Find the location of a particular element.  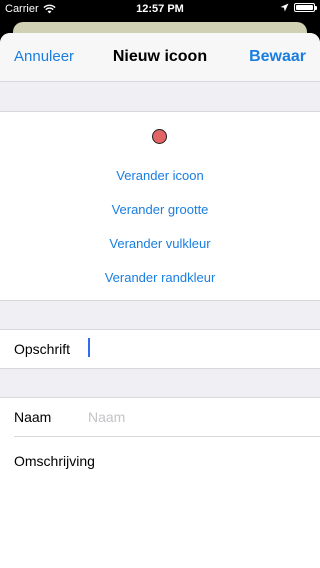

status-right is located at coordinates (298, 7).